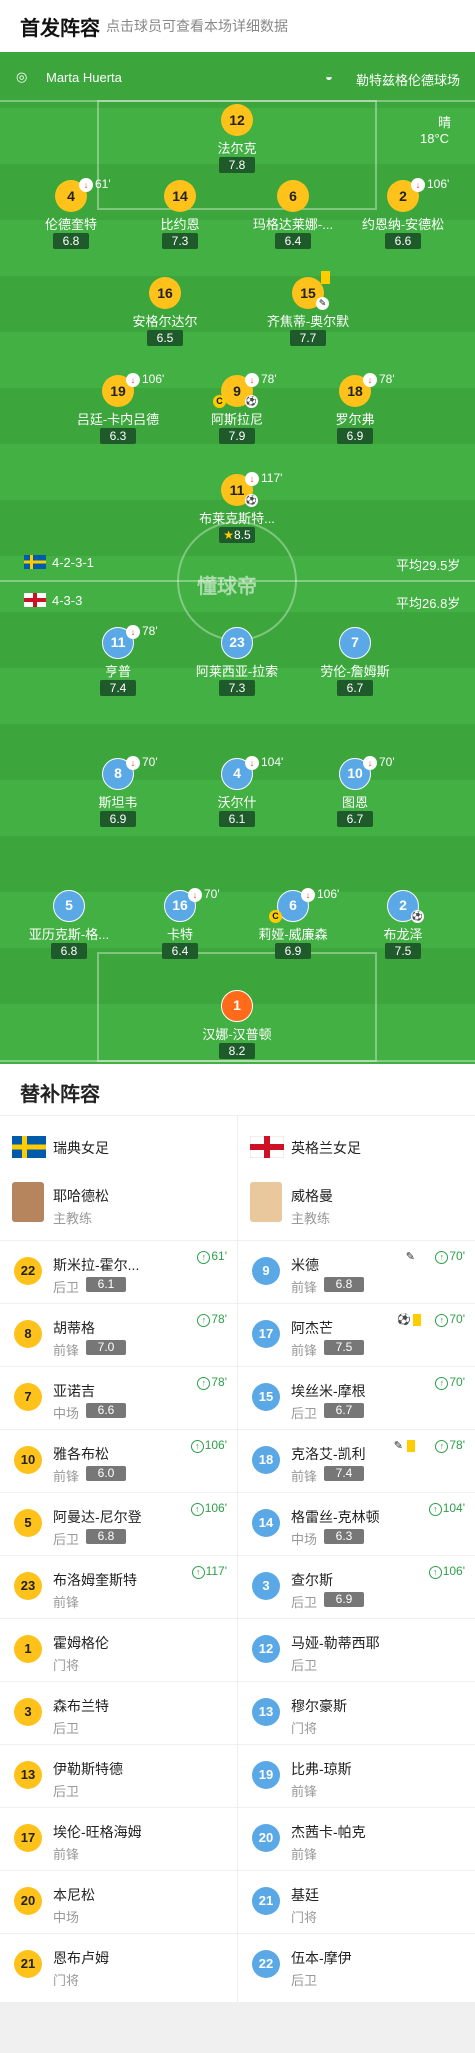 This screenshot has width=475, height=2053. What do you see at coordinates (22, 76) in the screenshot?
I see `whistle-icon: ◎` at bounding box center [22, 76].